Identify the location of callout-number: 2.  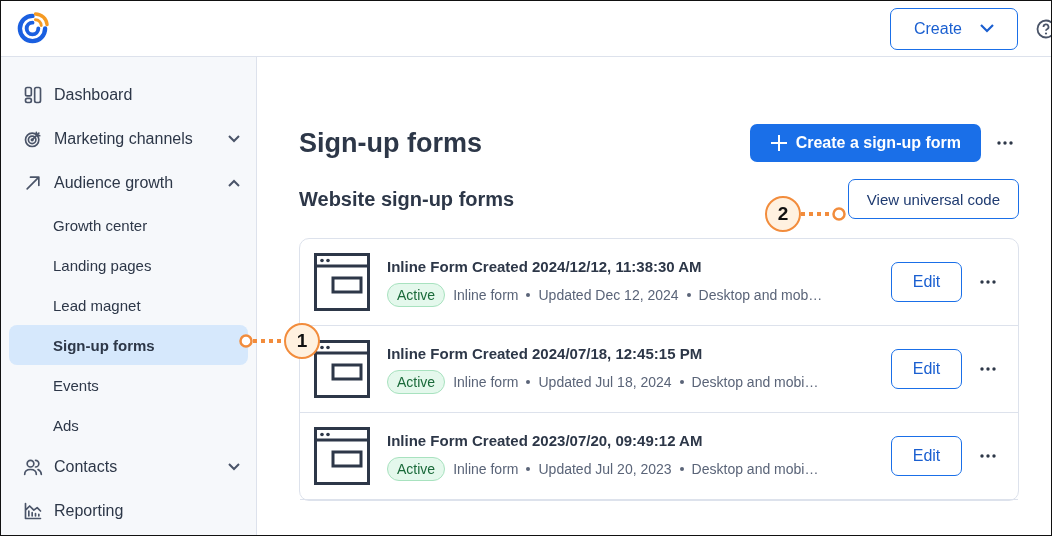
(783, 214).